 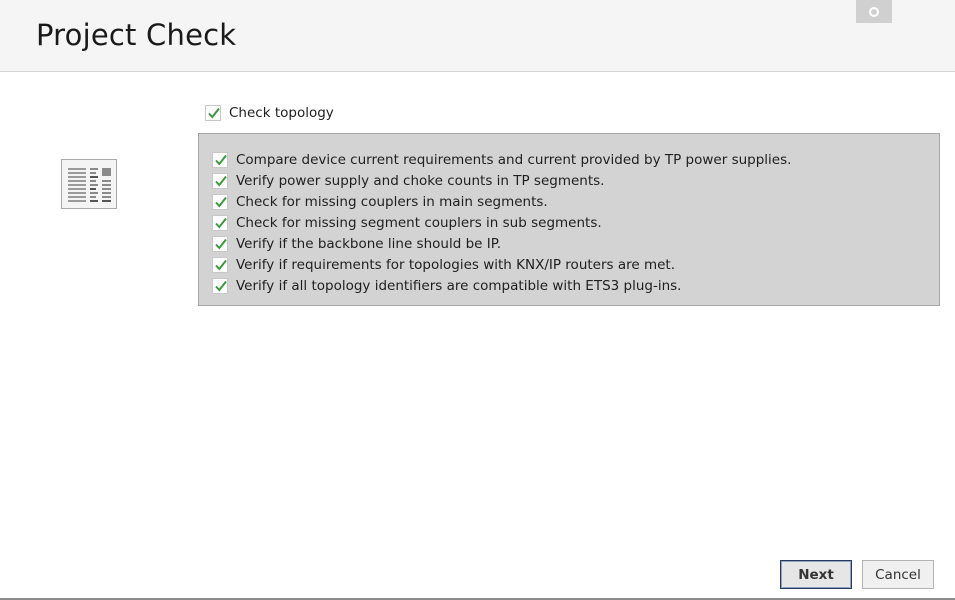 I want to click on check-topology-label: Check topology, so click(x=281, y=113).